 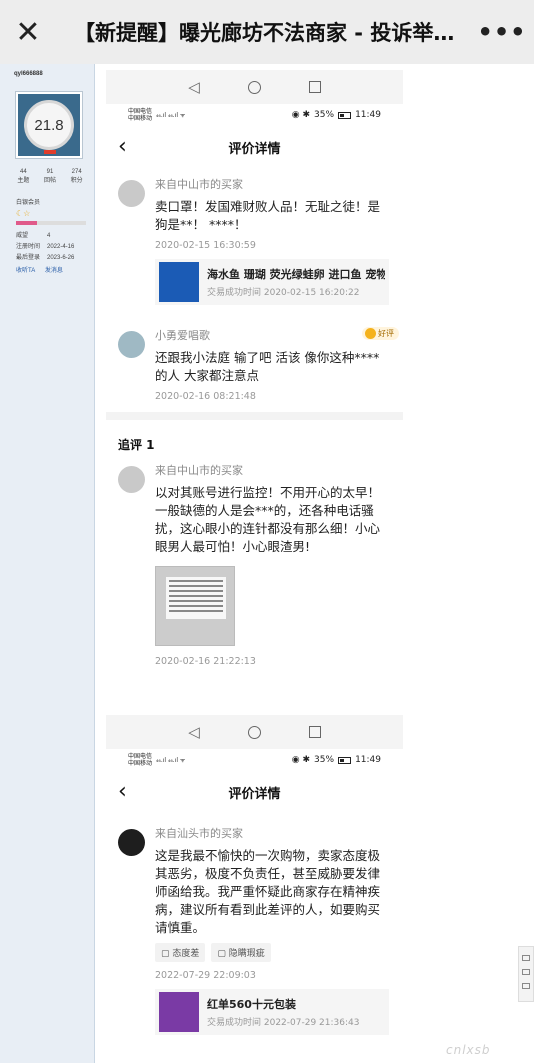 I want to click on review-time: 2022-07-29 22:09:03, so click(x=205, y=975).